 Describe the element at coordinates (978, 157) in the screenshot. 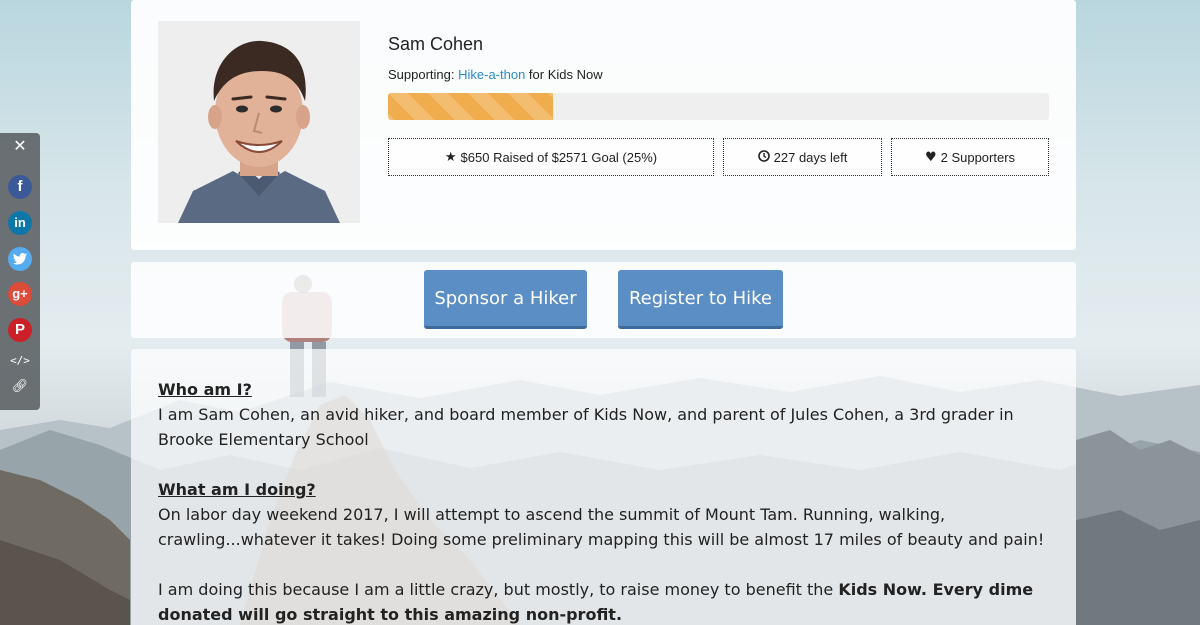

I see `supporters-text: 2 Supporters` at that location.